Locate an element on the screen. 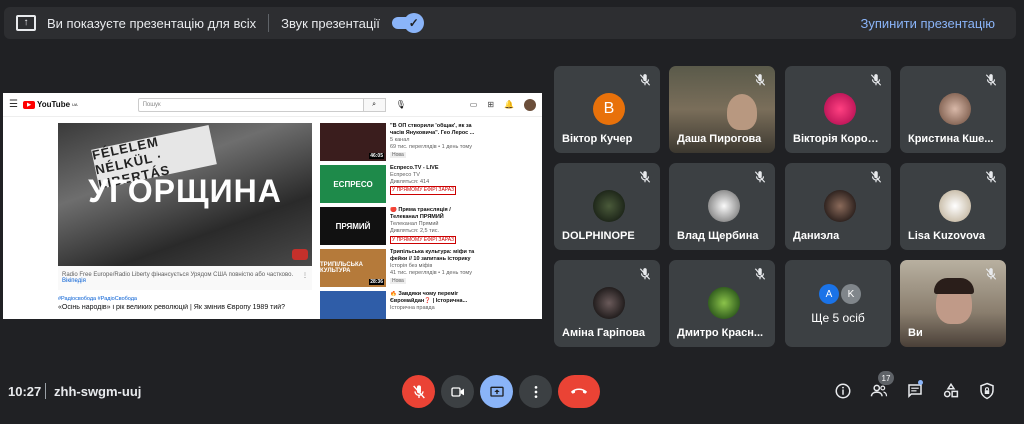  video-thumbnail: ПРЯМИЙ is located at coordinates (353, 226).